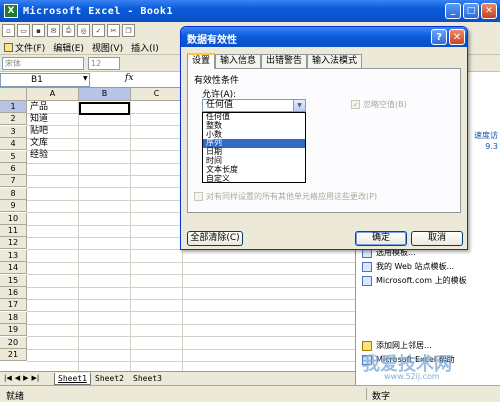  What do you see at coordinates (471, 11) in the screenshot?
I see `maximize-button: □` at bounding box center [471, 11].